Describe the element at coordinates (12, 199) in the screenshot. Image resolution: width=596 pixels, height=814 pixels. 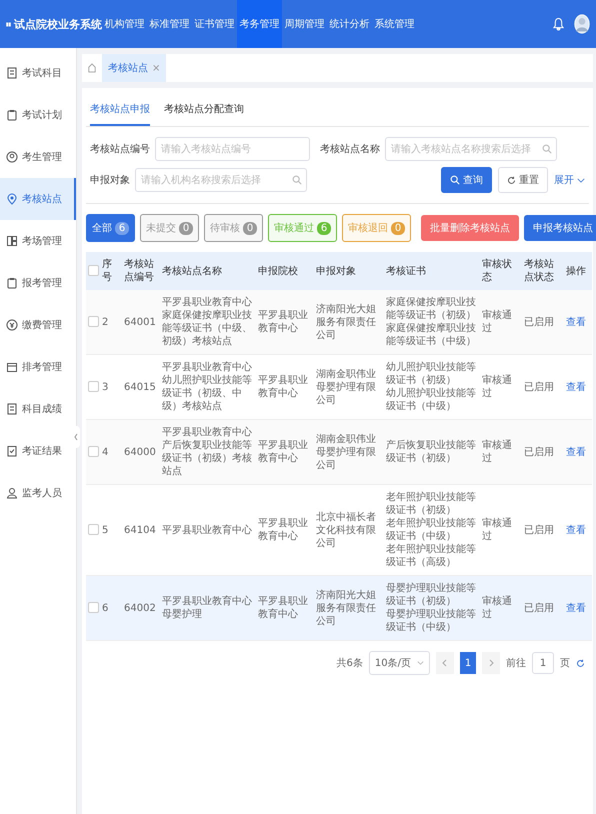
I see `location-pin-icon` at that location.